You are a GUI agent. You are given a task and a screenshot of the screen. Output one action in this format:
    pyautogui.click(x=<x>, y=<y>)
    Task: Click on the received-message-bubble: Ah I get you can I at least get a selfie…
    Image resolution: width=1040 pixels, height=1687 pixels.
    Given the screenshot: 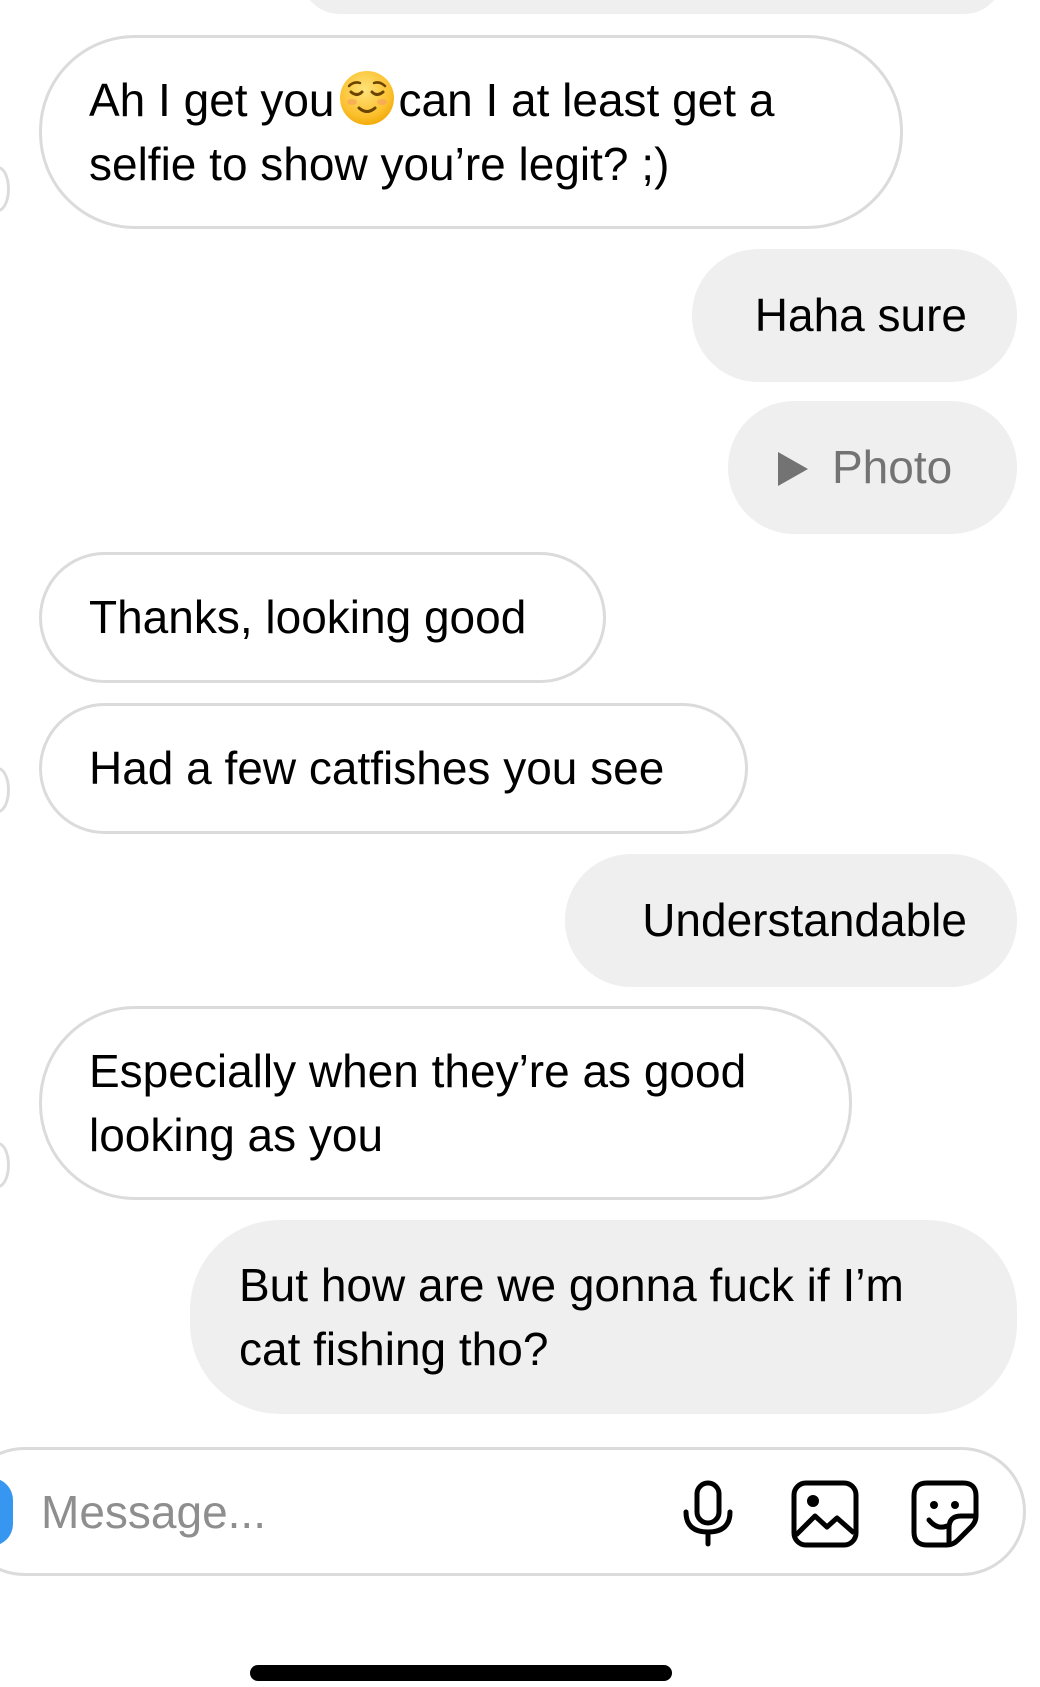 What is the action you would take?
    pyautogui.click(x=471, y=132)
    